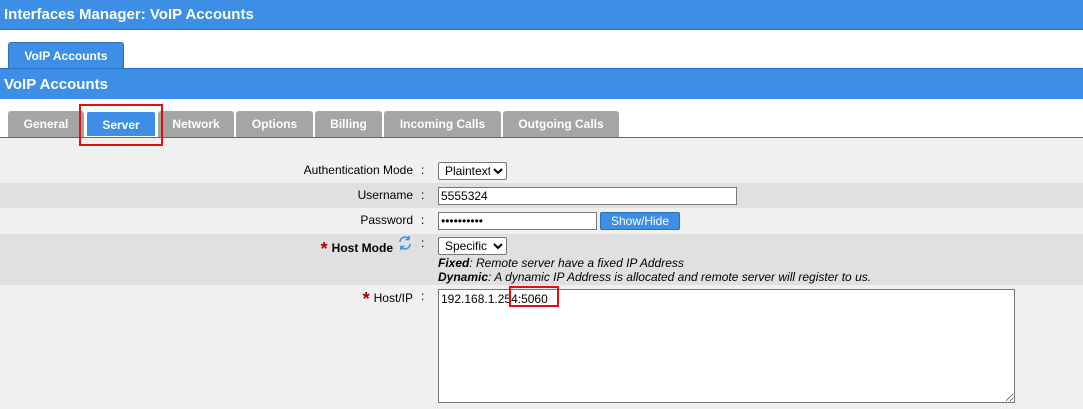  What do you see at coordinates (541, 170) in the screenshot?
I see `row-auth-mode: Authentication Mode : Plaintext` at bounding box center [541, 170].